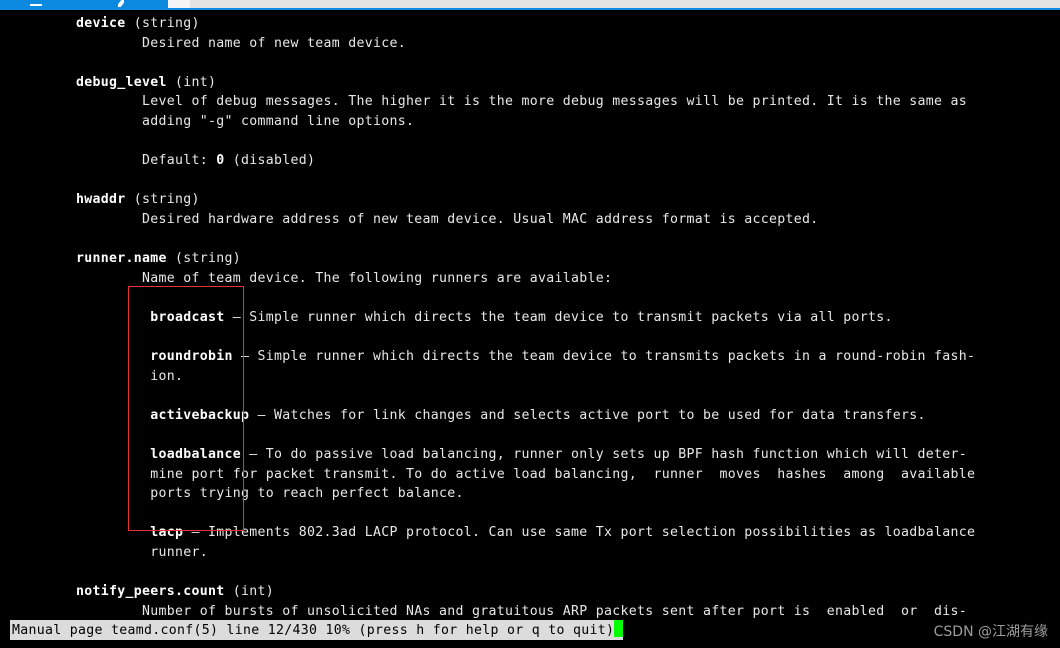 This screenshot has height=648, width=1060. Describe the element at coordinates (138, 200) in the screenshot. I see `terminal-line: hwaddr (string)` at that location.